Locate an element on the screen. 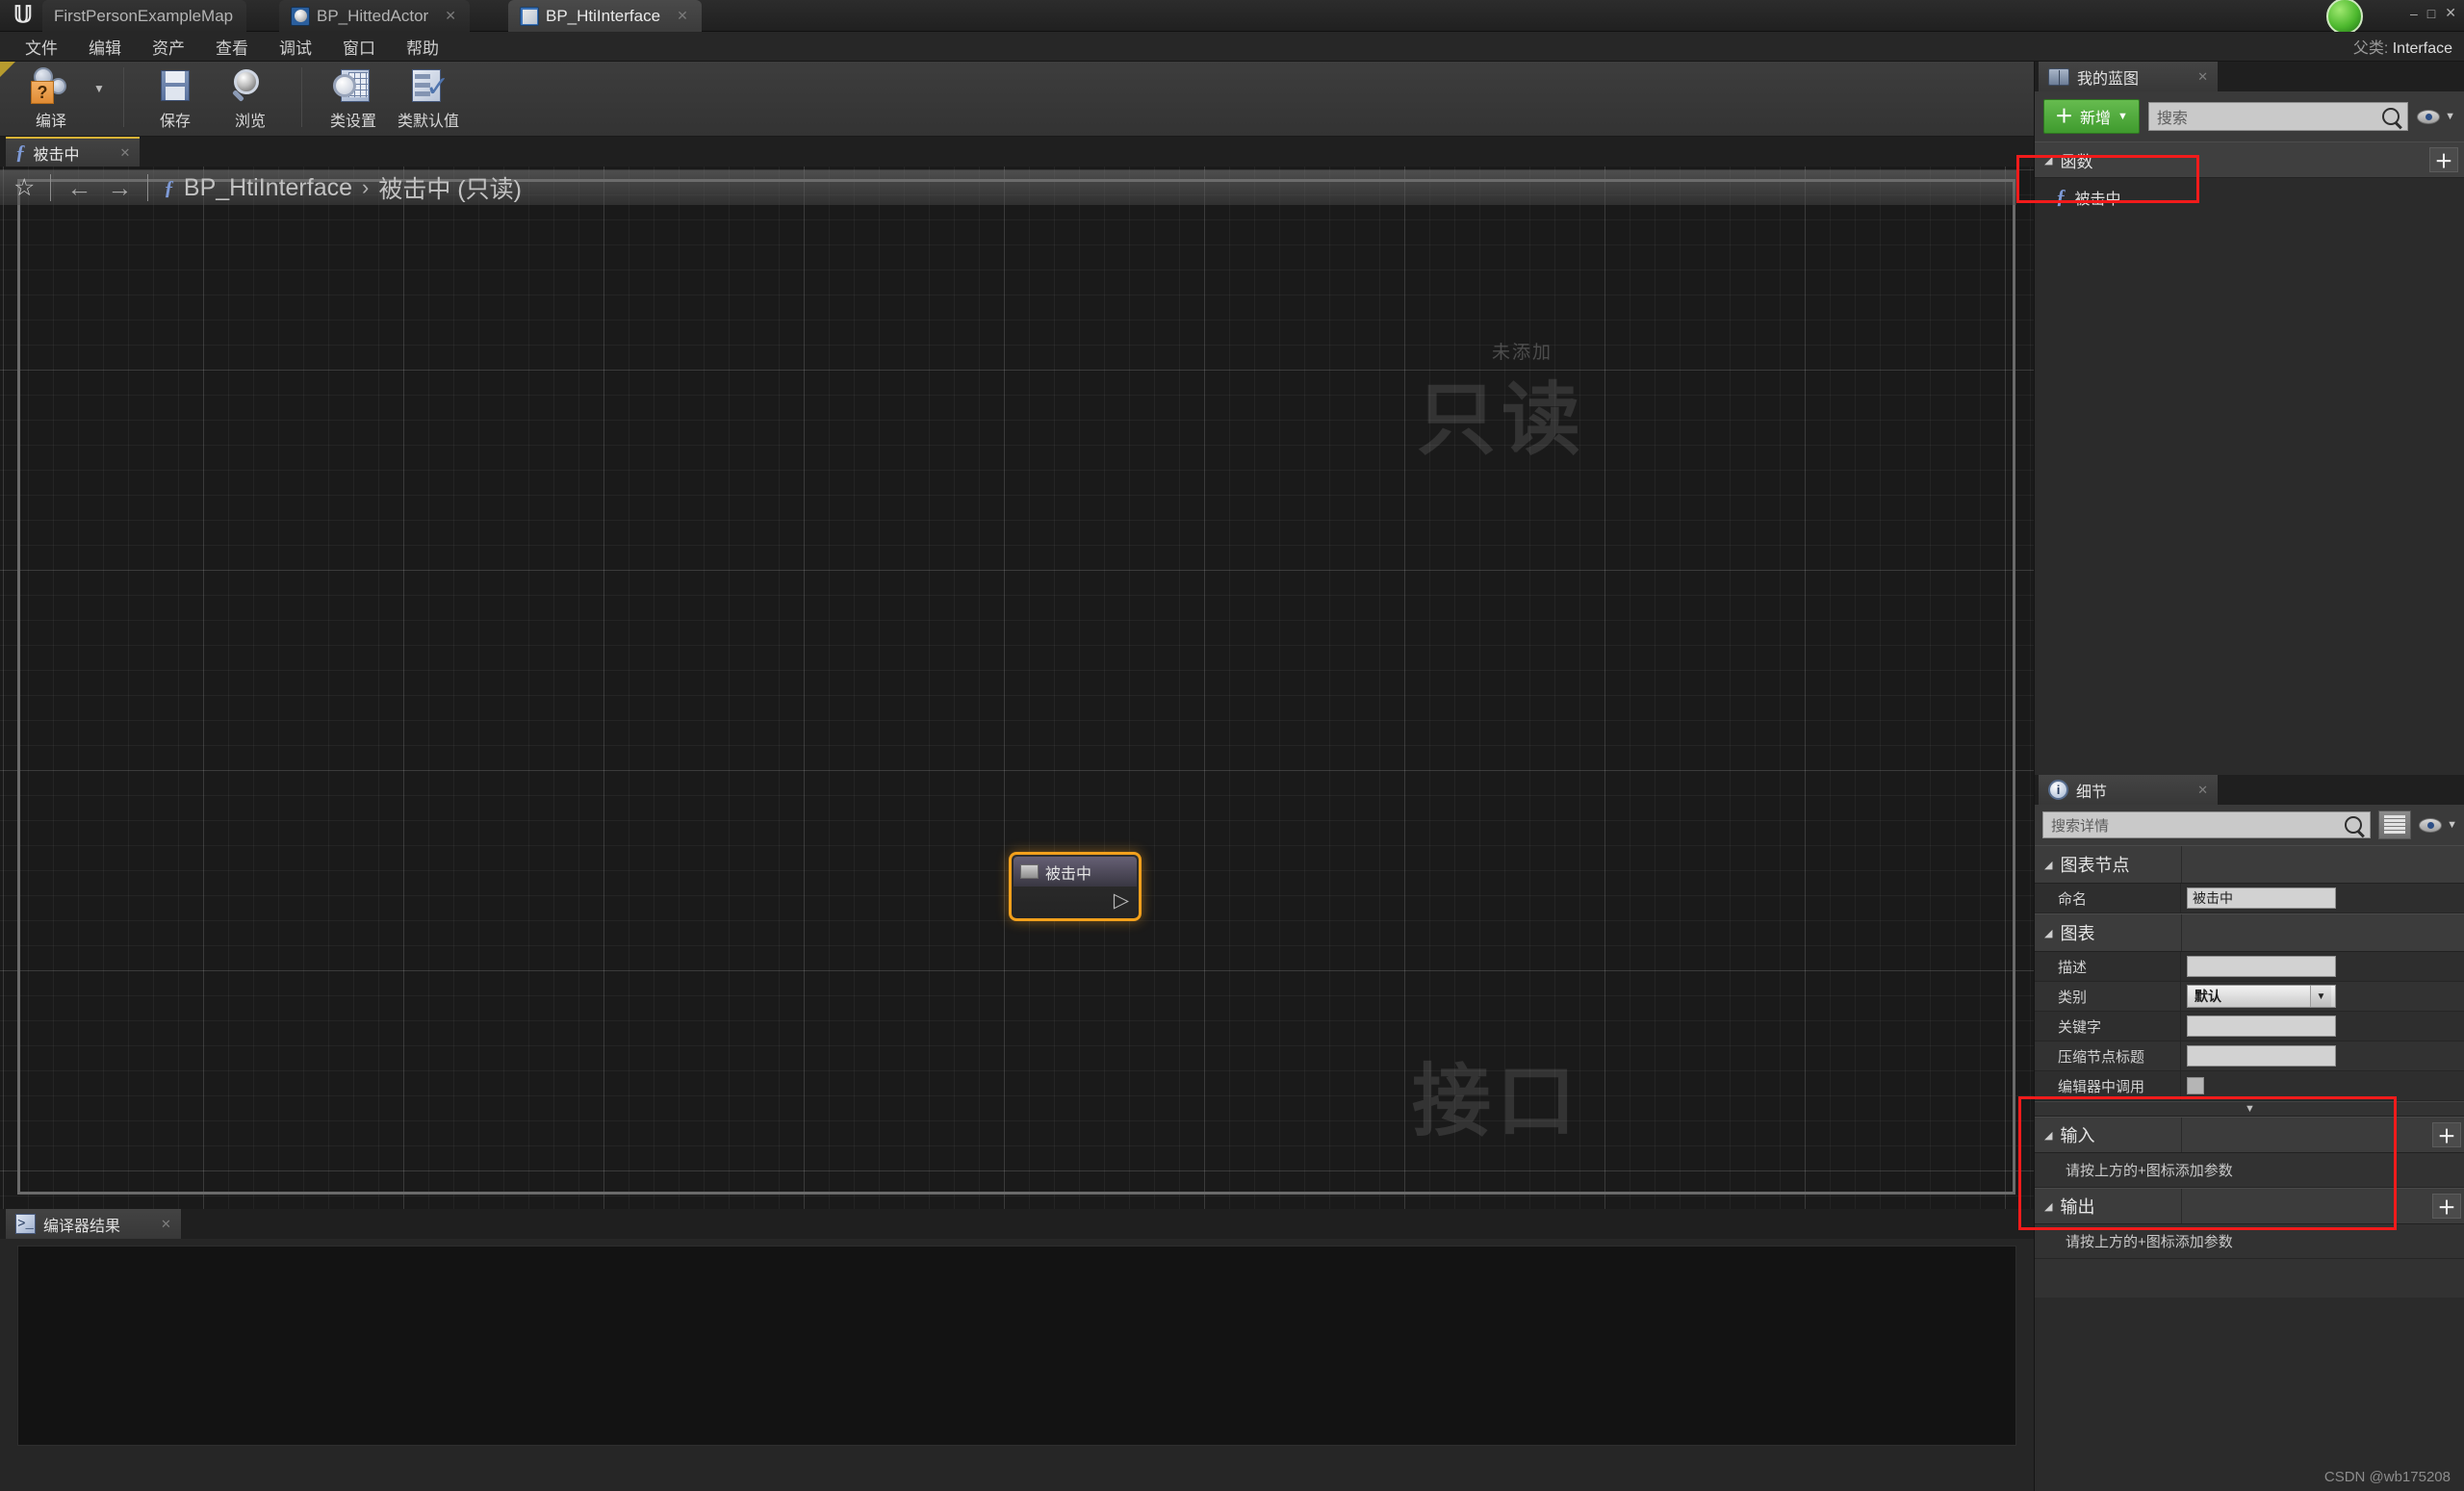 The width and height of the screenshot is (2464, 1491). menu-item-file: 文件 is located at coordinates (41, 47).